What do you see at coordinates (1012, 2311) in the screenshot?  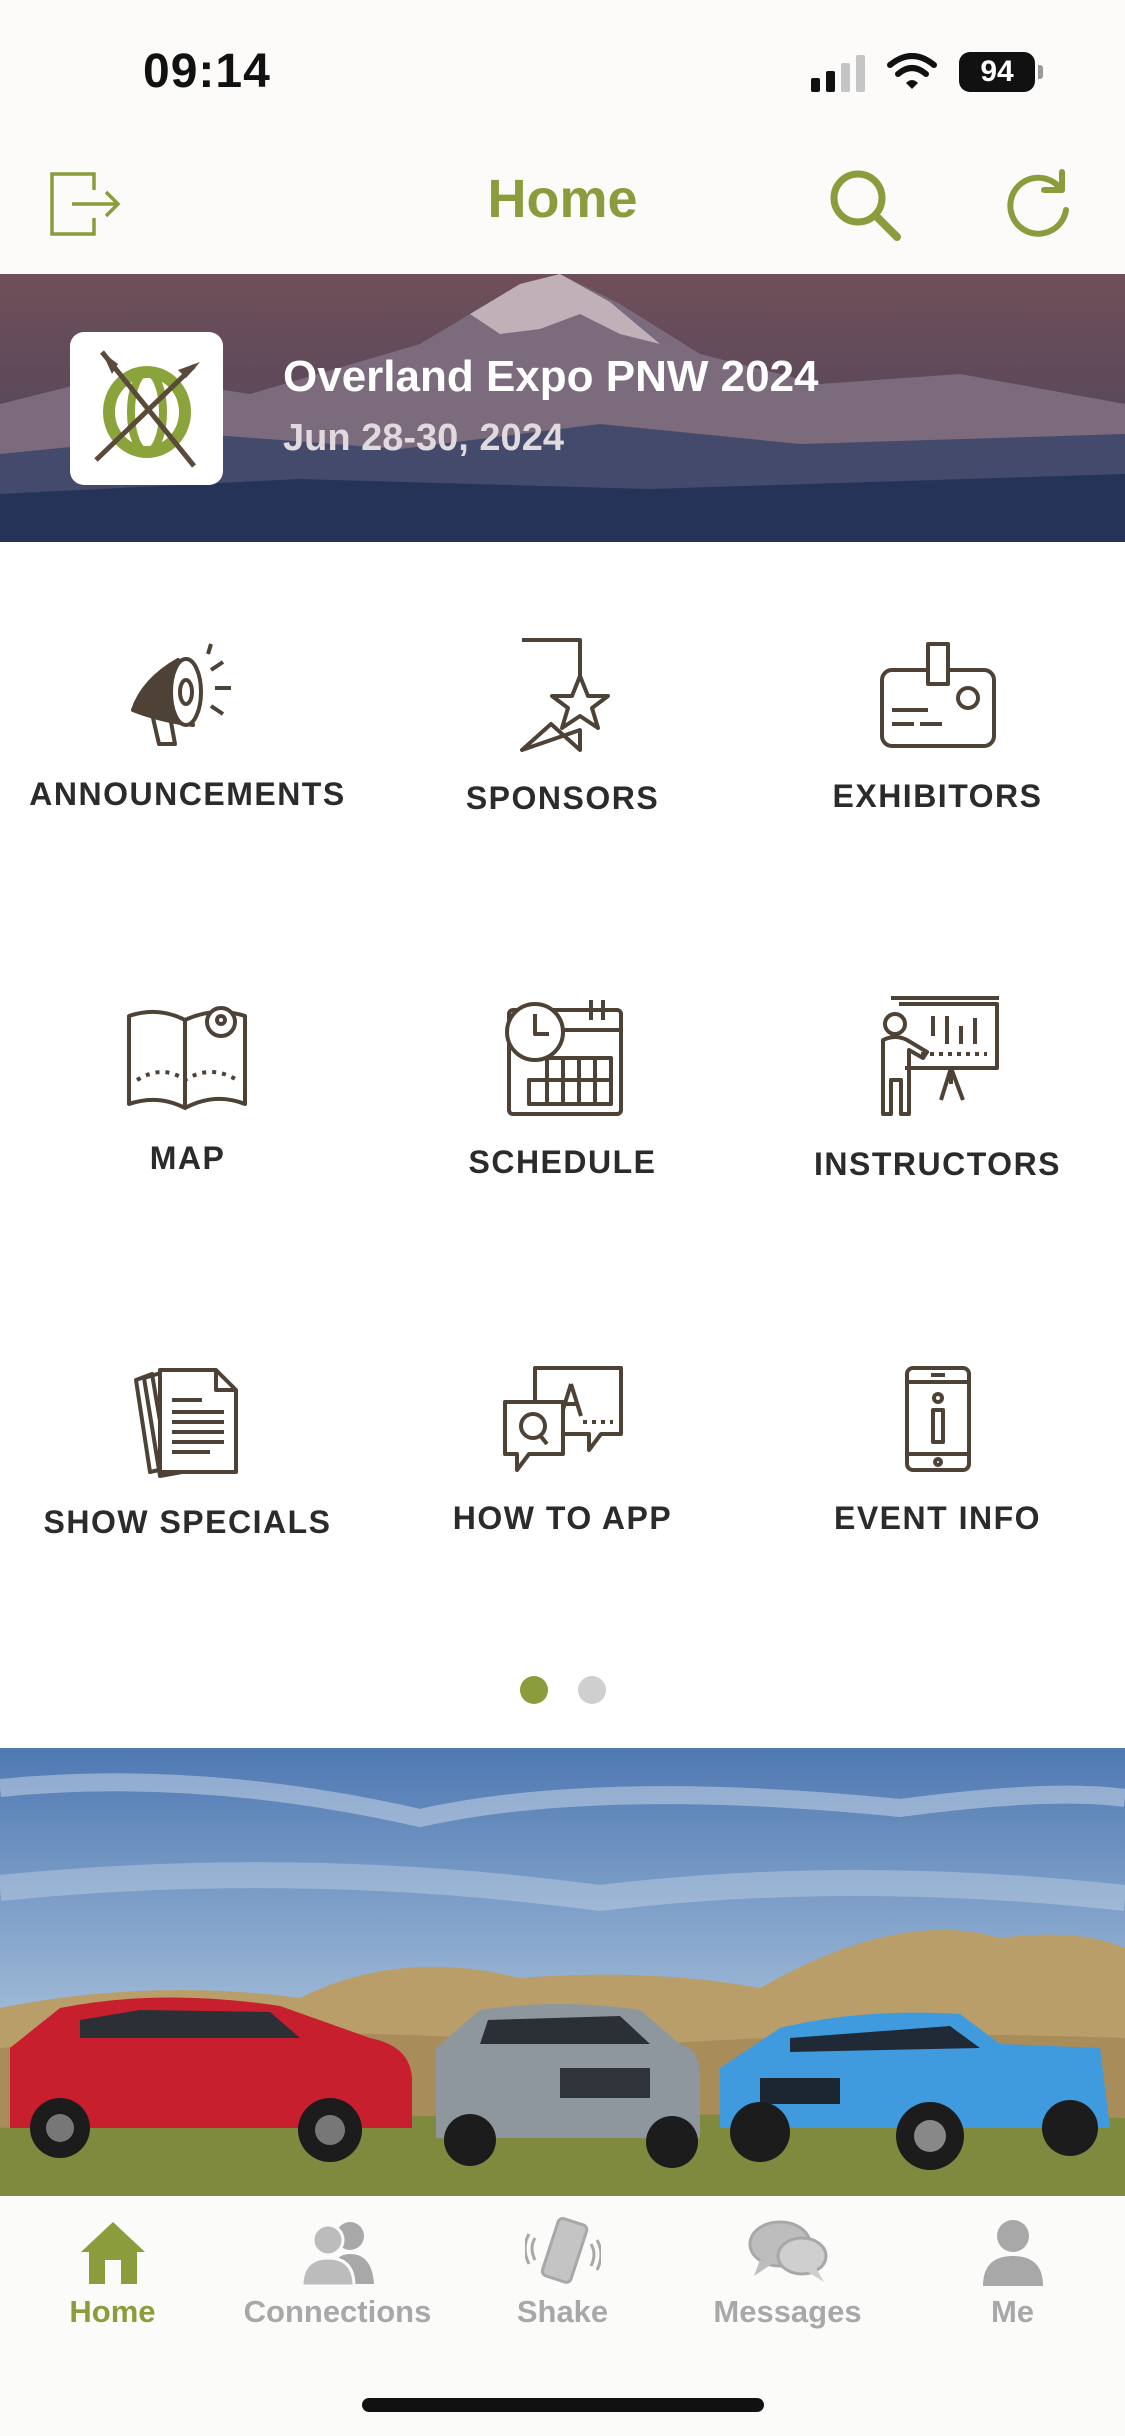 I see `tab-label: Me` at bounding box center [1012, 2311].